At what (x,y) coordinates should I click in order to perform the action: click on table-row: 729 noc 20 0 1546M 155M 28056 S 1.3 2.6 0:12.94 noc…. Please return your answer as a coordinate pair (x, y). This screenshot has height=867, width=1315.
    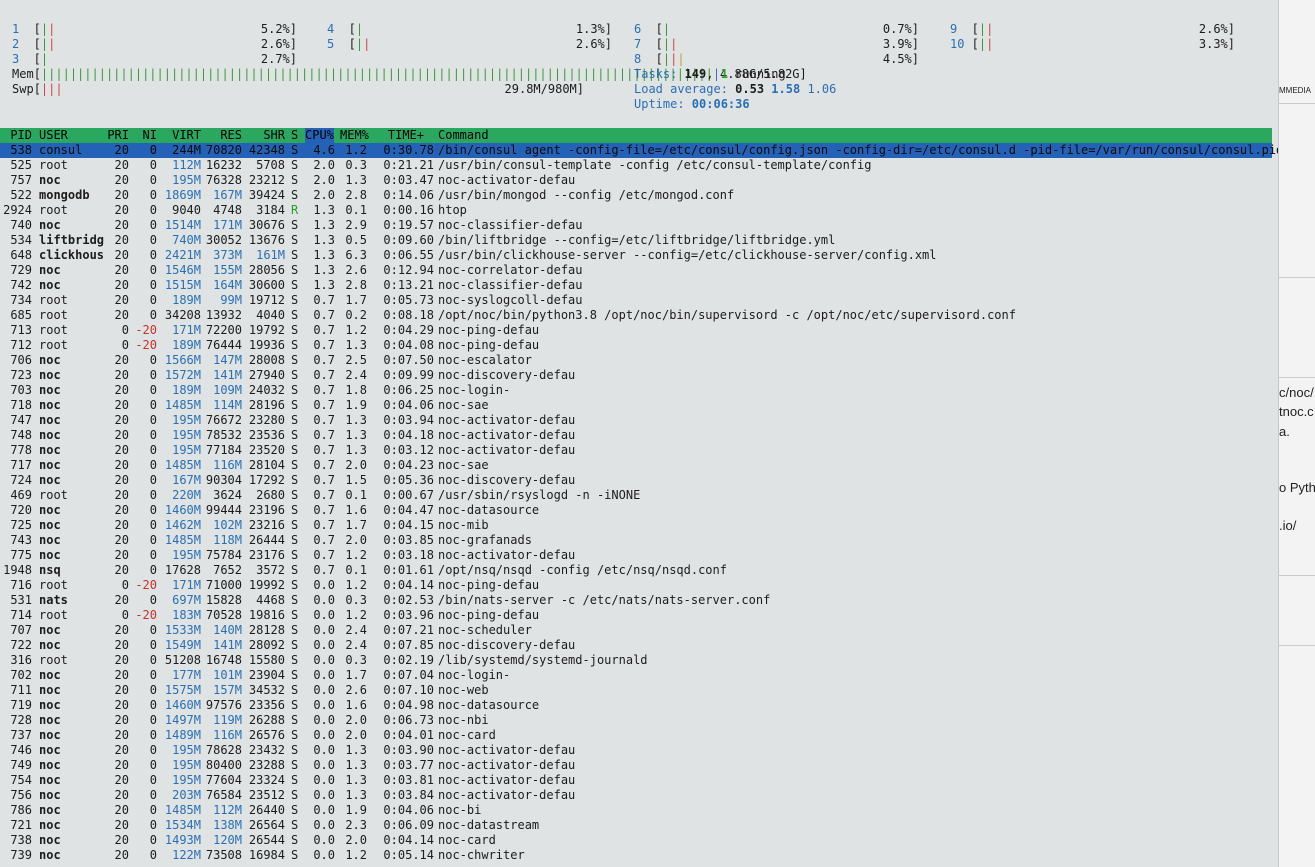
    Looking at the image, I should click on (636, 270).